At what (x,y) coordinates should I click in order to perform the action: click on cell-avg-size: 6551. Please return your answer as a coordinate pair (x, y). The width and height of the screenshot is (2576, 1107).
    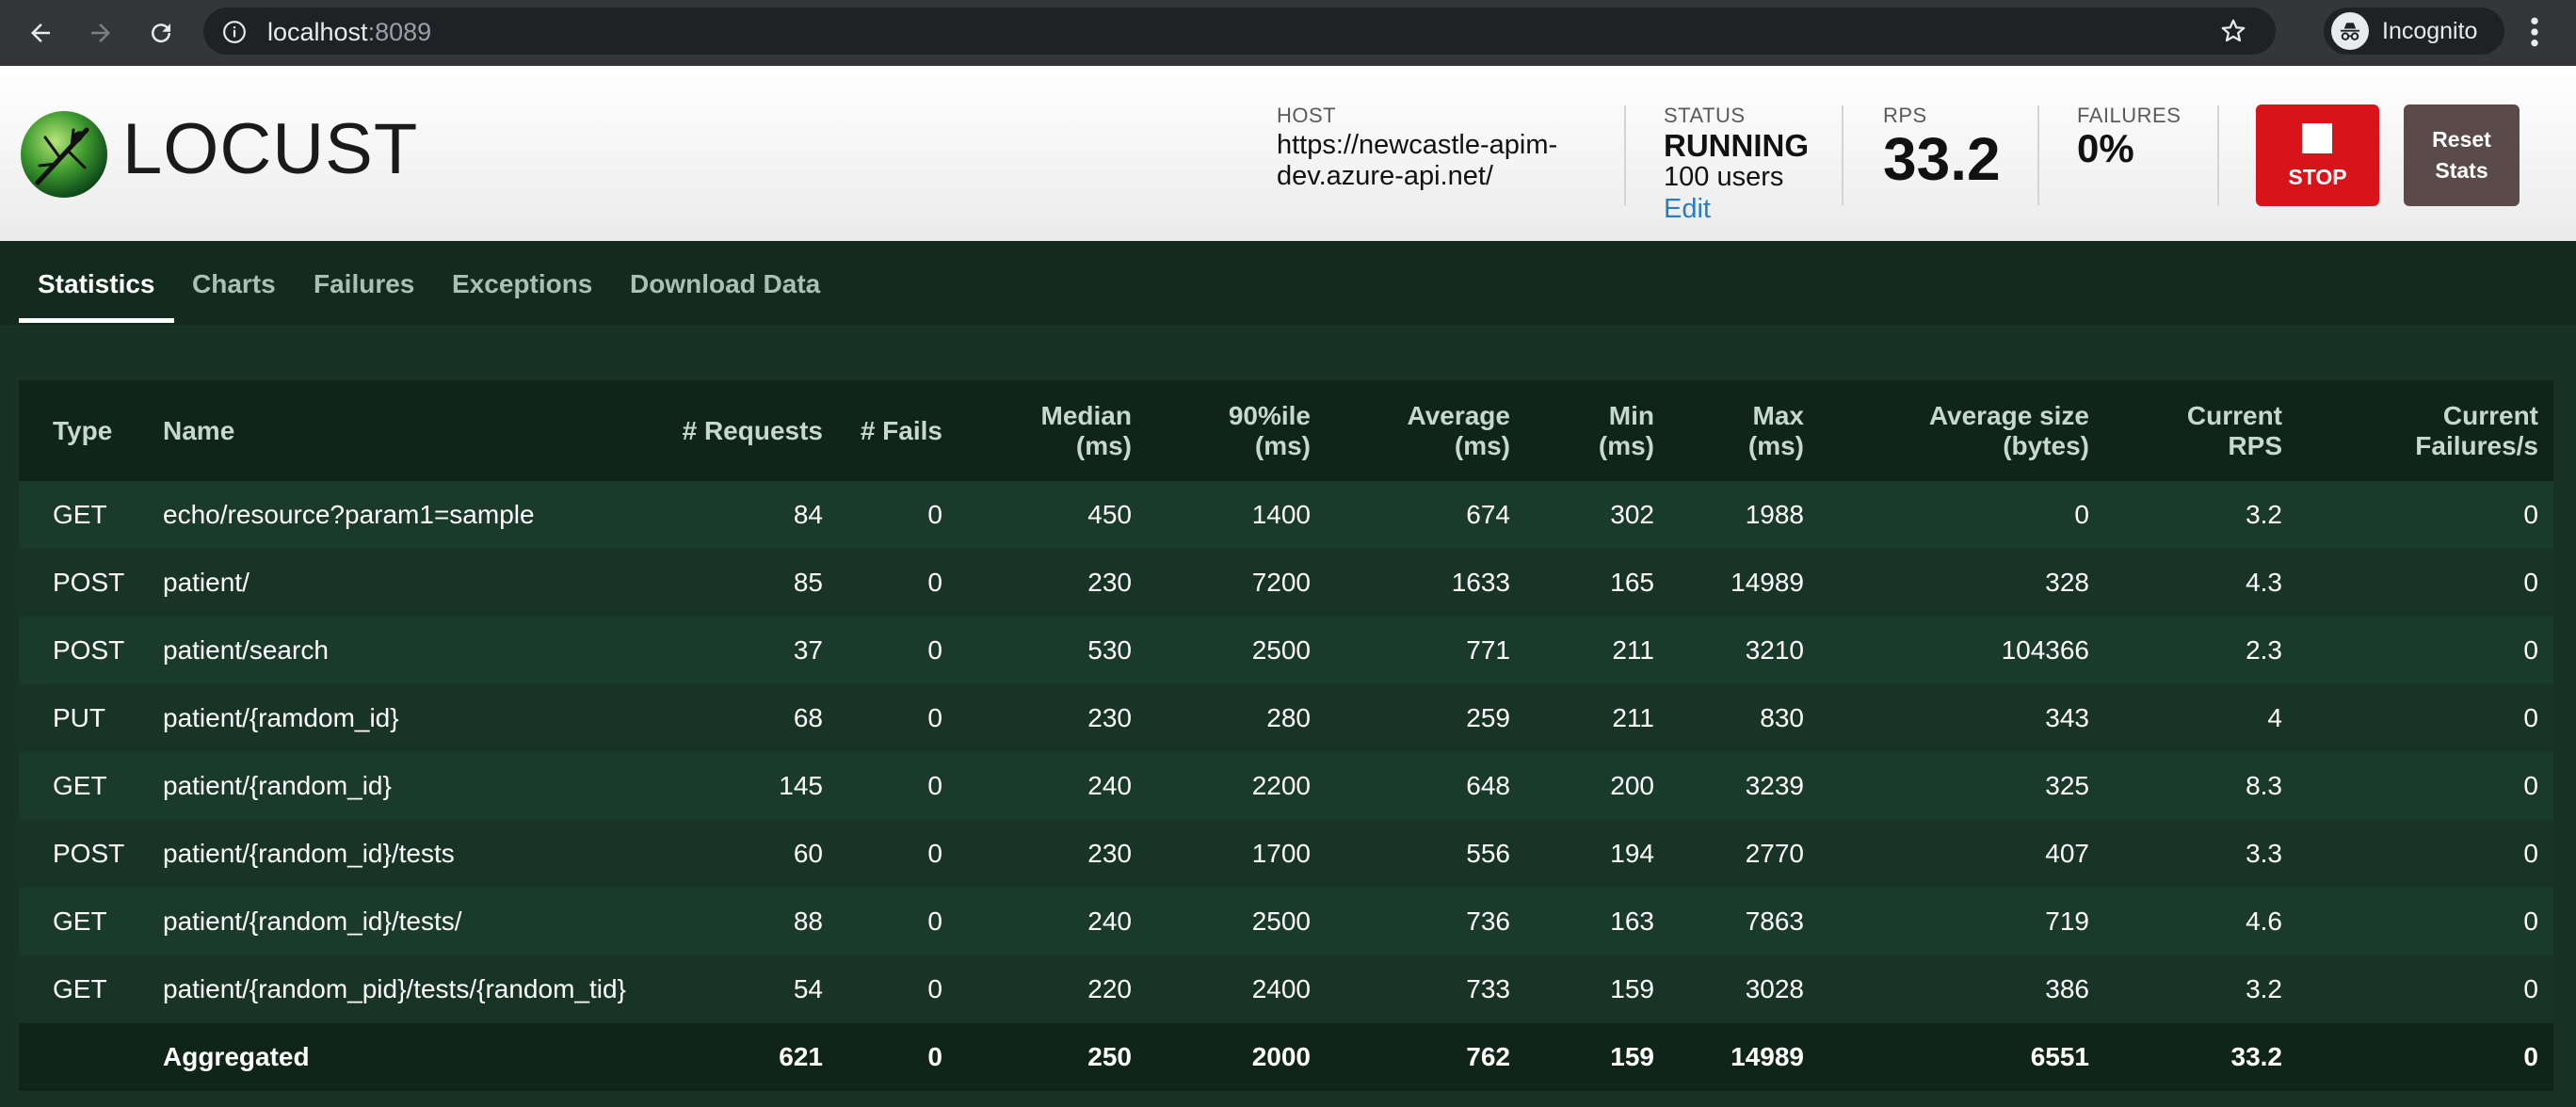
    Looking at the image, I should click on (1946, 1057).